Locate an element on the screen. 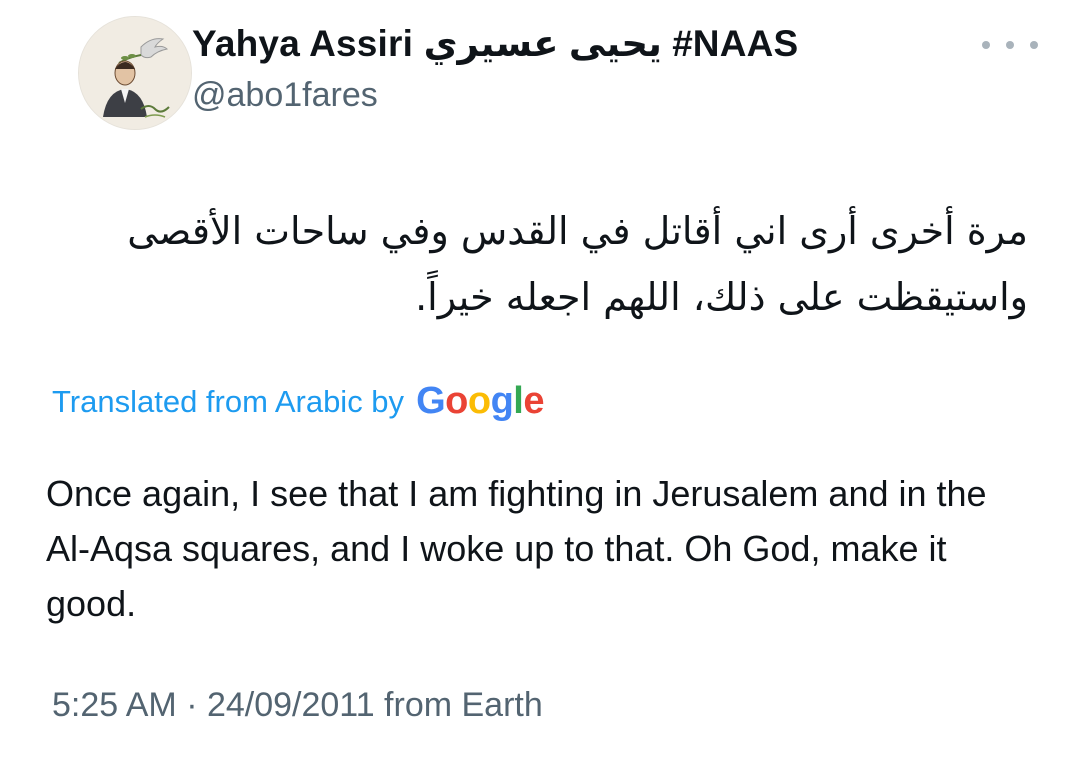 This screenshot has width=1080, height=758. avatar-illustration is located at coordinates (135, 73).